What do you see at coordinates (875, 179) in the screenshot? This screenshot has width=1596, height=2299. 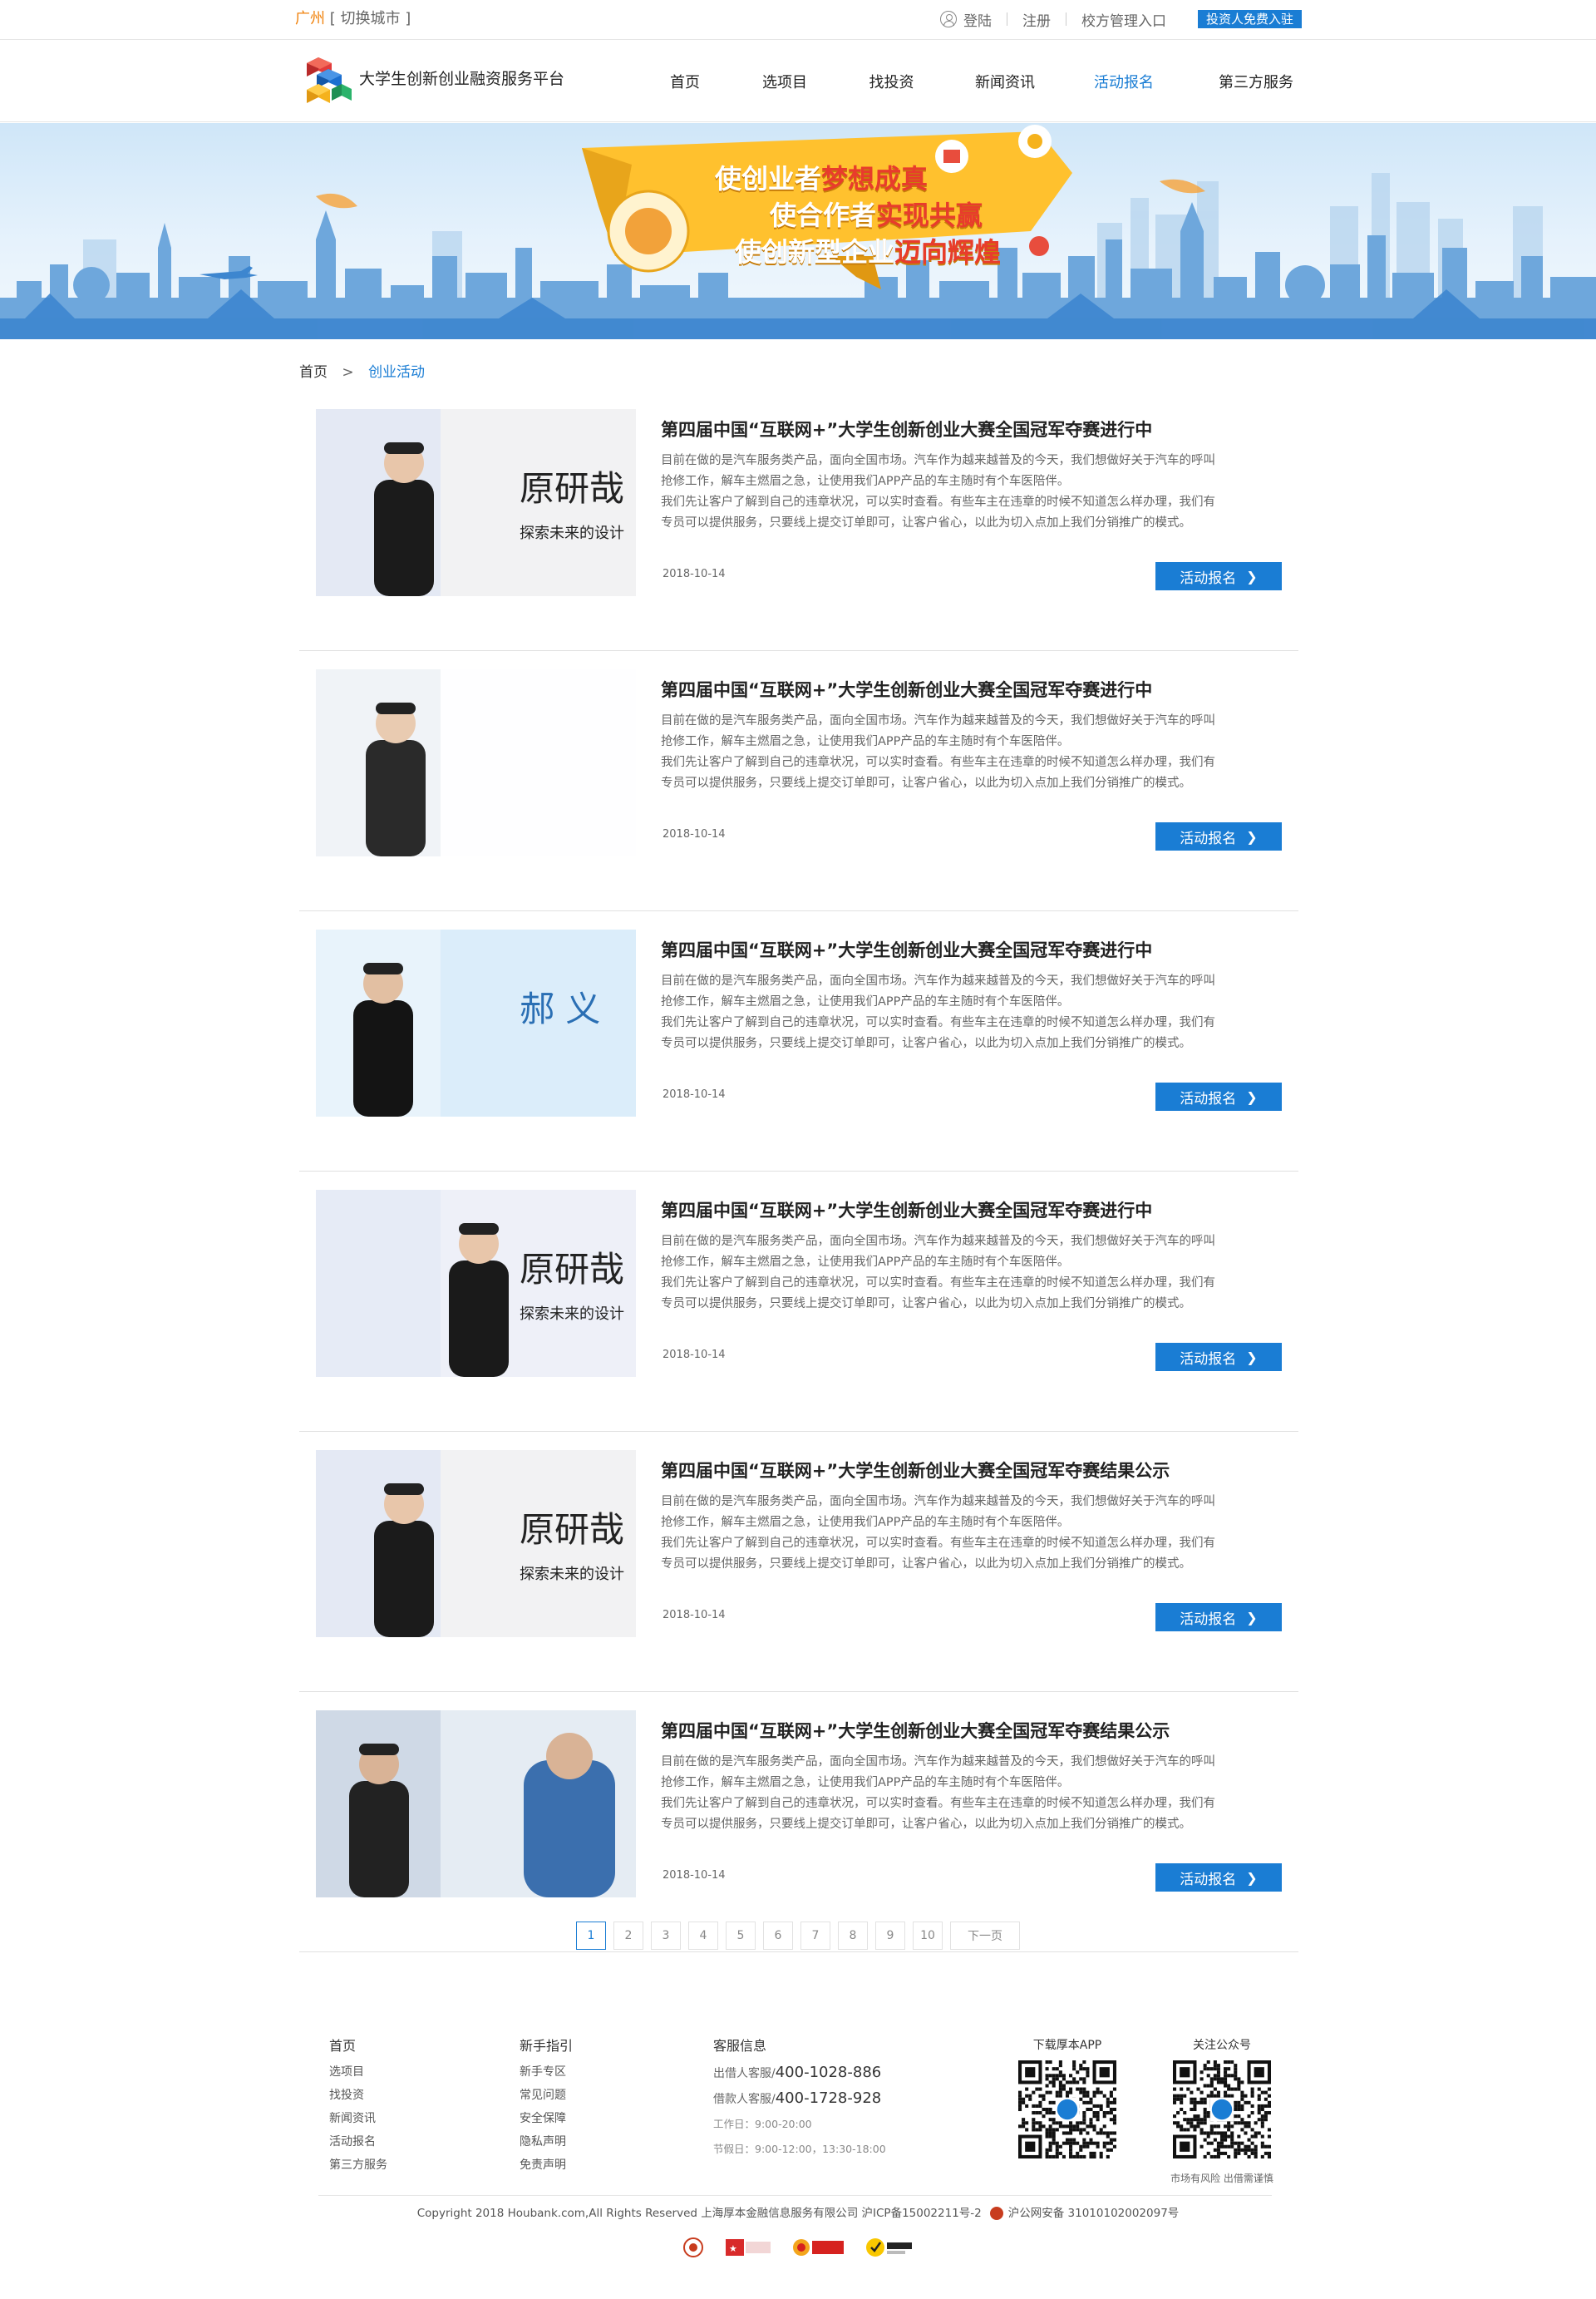 I see `slogan-line1-b: 梦想成真` at bounding box center [875, 179].